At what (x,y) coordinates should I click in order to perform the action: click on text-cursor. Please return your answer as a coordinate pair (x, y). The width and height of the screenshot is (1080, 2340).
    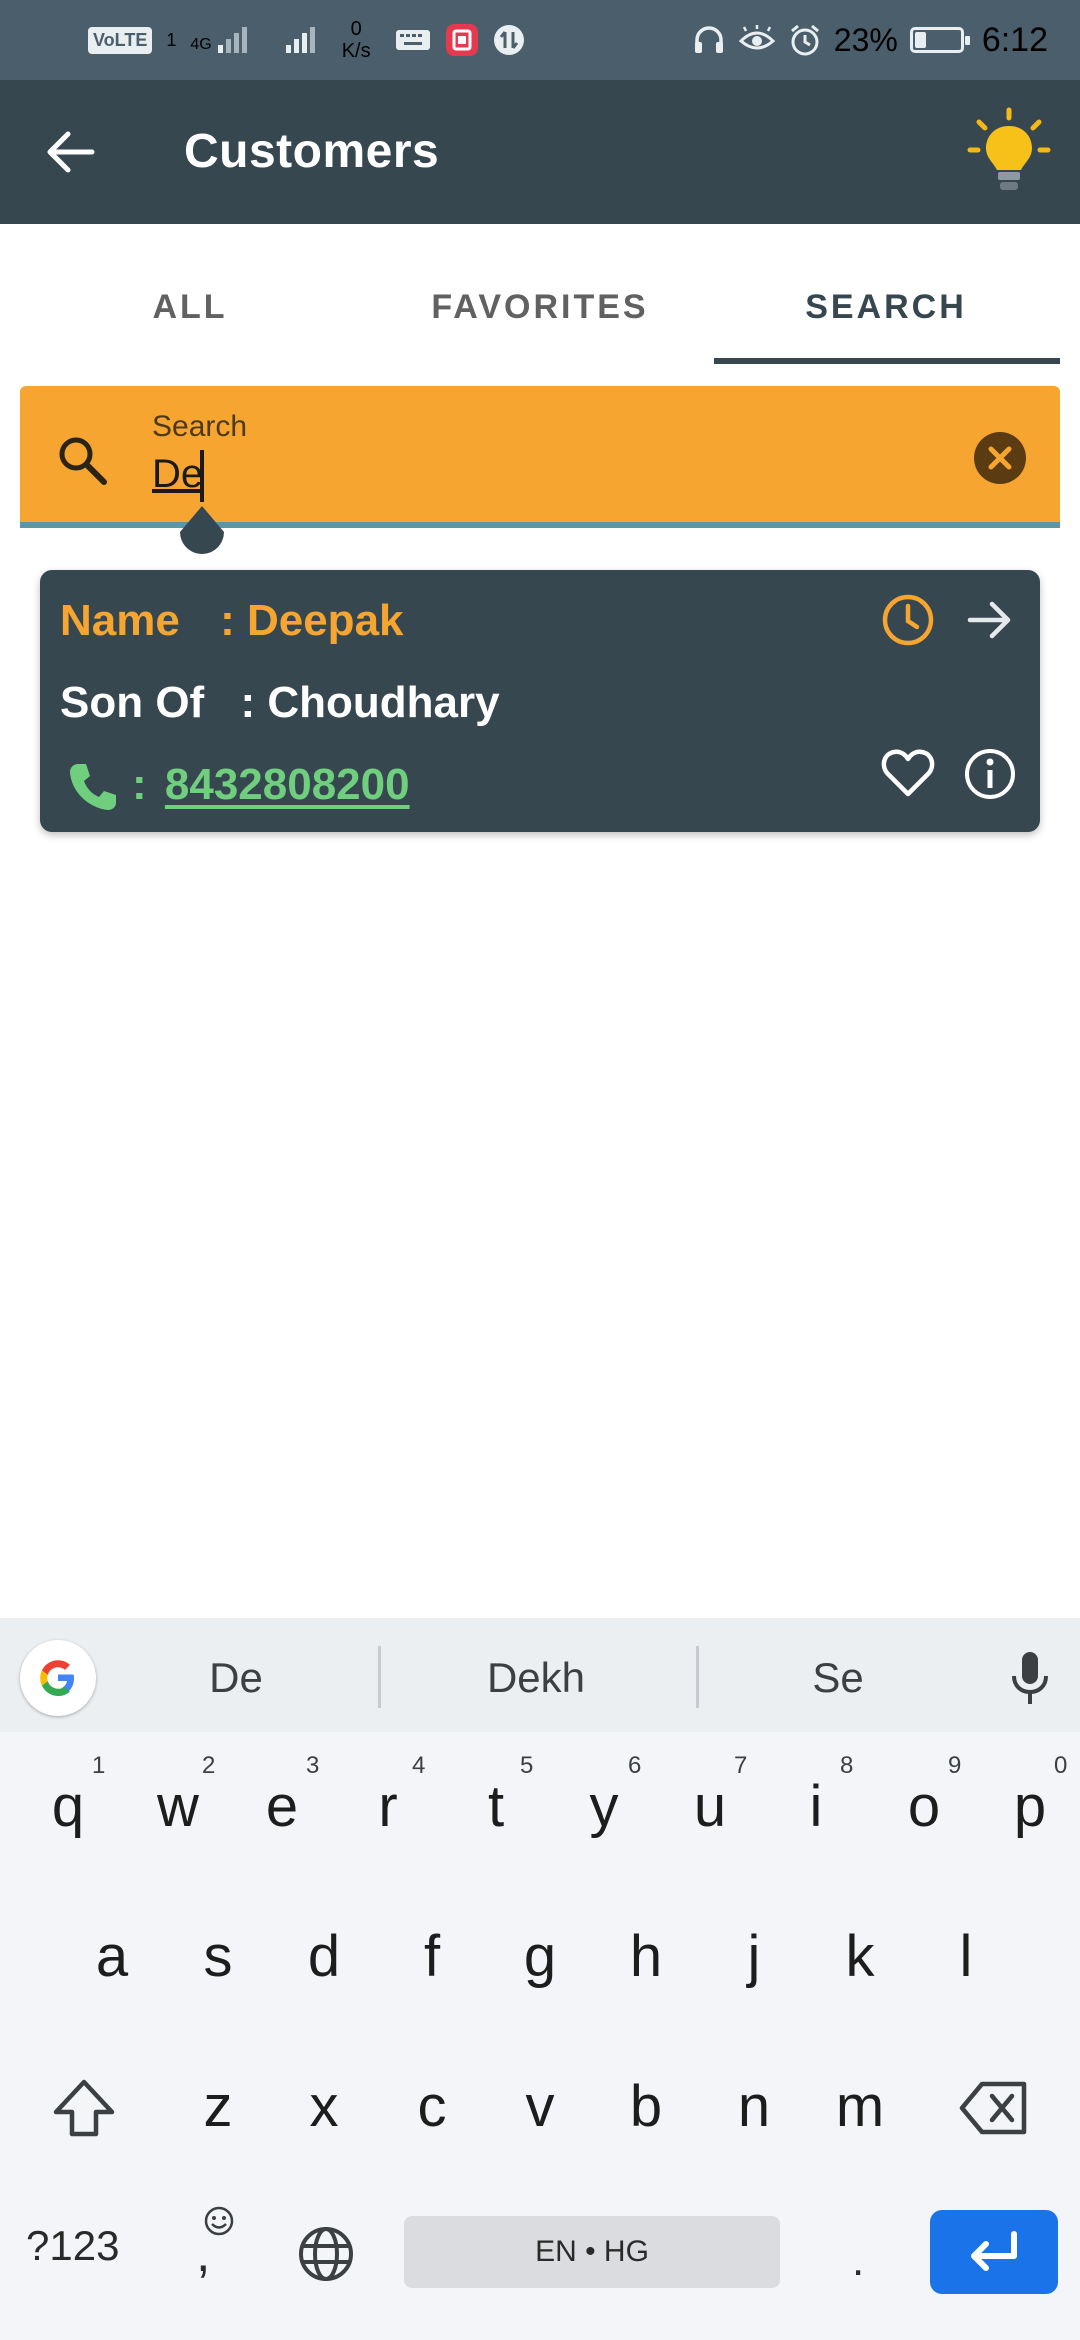
    Looking at the image, I should click on (202, 476).